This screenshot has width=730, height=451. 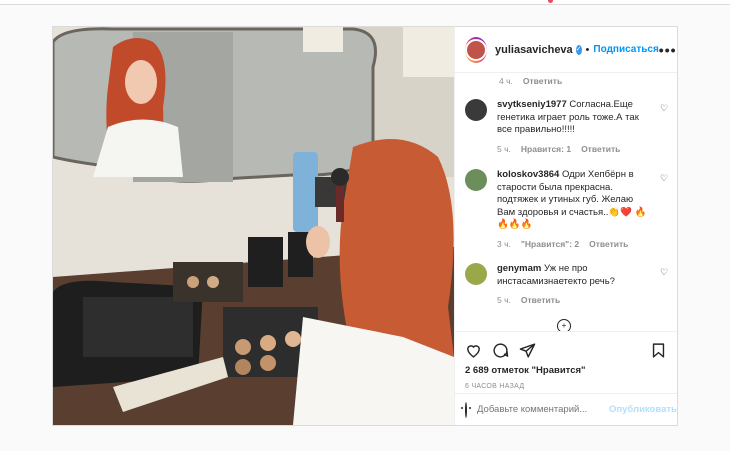 What do you see at coordinates (527, 350) in the screenshot?
I see `share-icon` at bounding box center [527, 350].